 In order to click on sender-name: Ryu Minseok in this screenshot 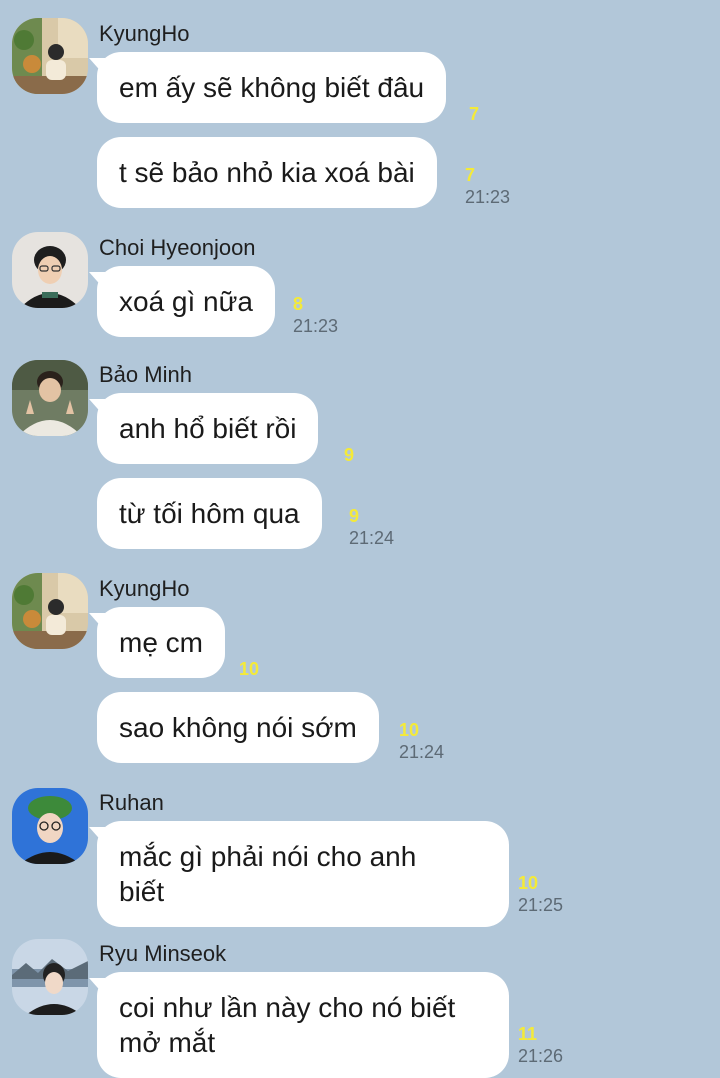, I will do `click(163, 953)`.